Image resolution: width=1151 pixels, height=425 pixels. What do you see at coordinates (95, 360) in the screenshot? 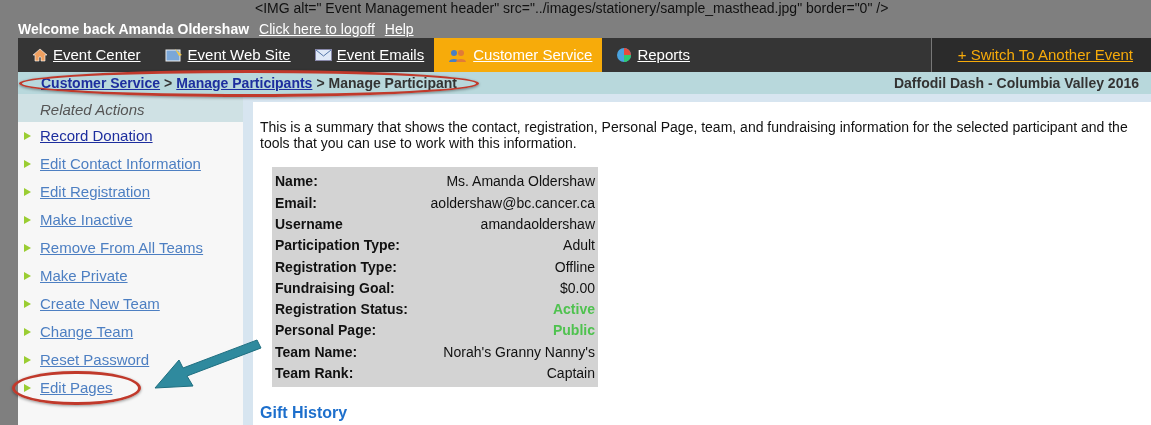
I see `sidebar-link: Reset Password` at bounding box center [95, 360].